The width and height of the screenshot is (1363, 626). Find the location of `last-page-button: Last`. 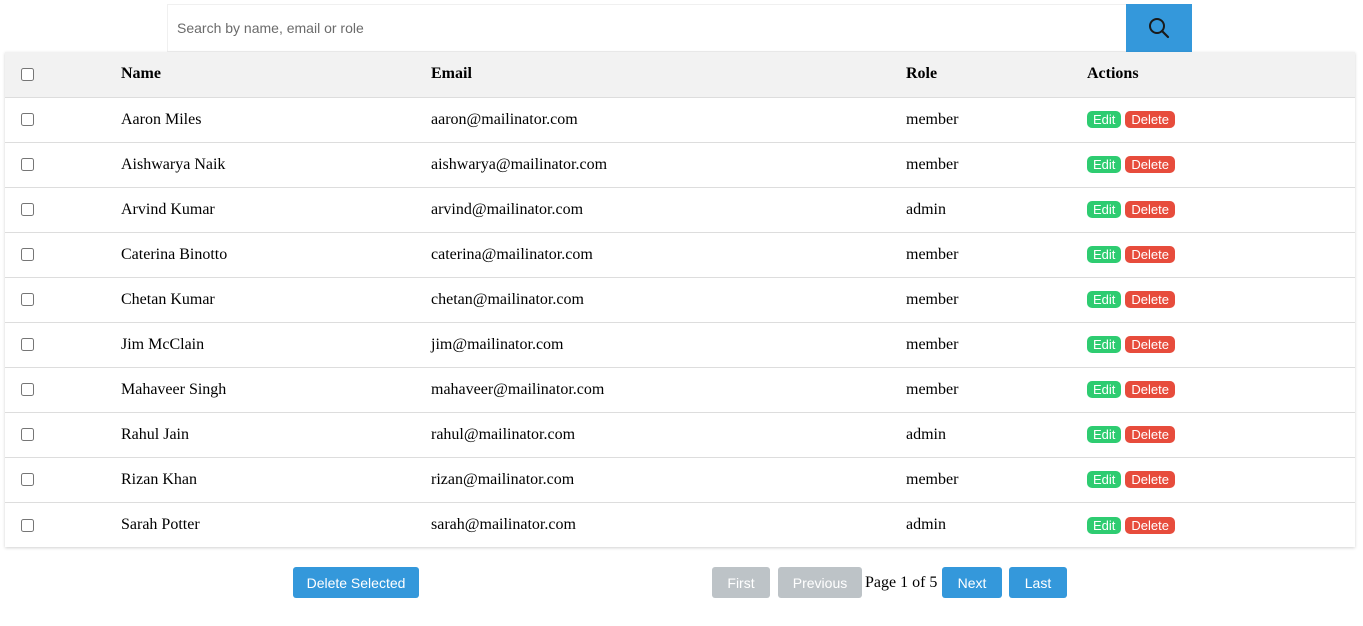

last-page-button: Last is located at coordinates (1038, 582).